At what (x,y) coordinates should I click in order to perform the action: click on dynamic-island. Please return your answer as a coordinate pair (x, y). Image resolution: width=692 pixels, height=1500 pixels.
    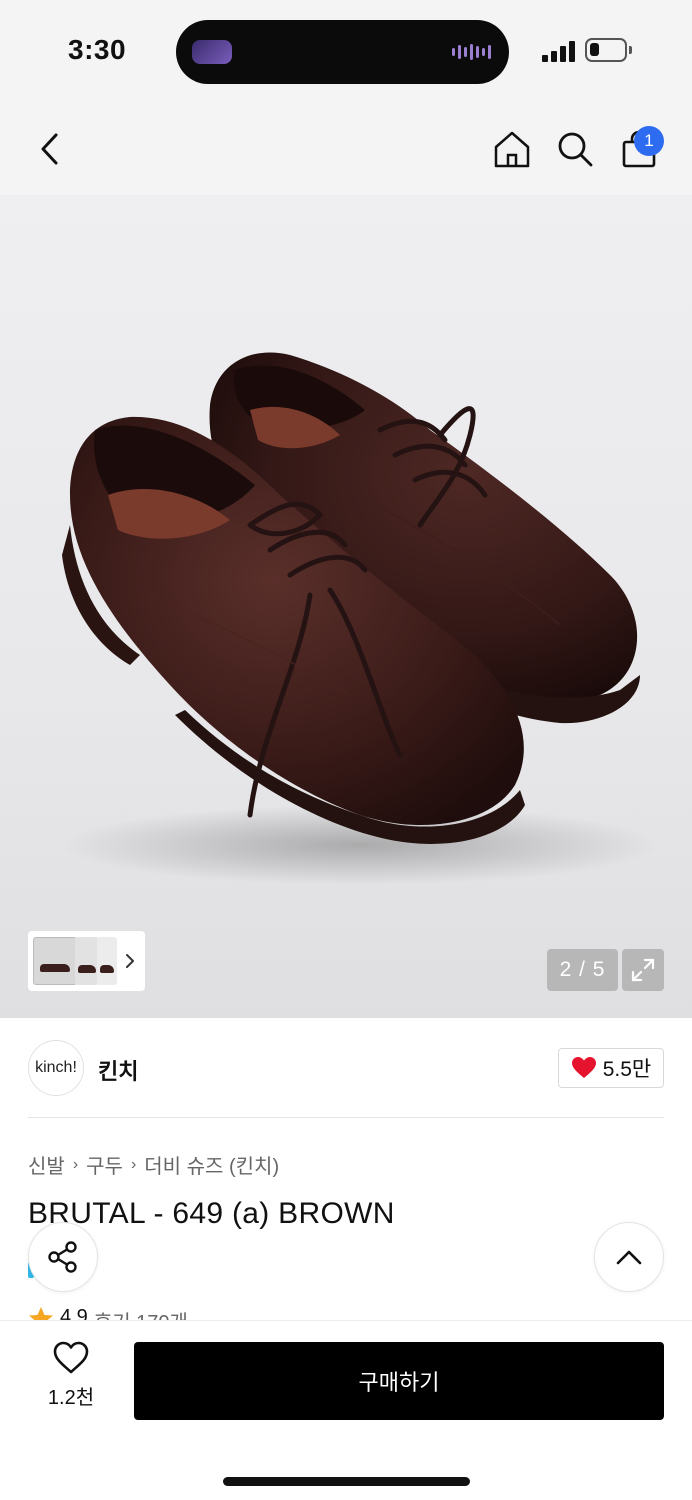
    Looking at the image, I should click on (342, 52).